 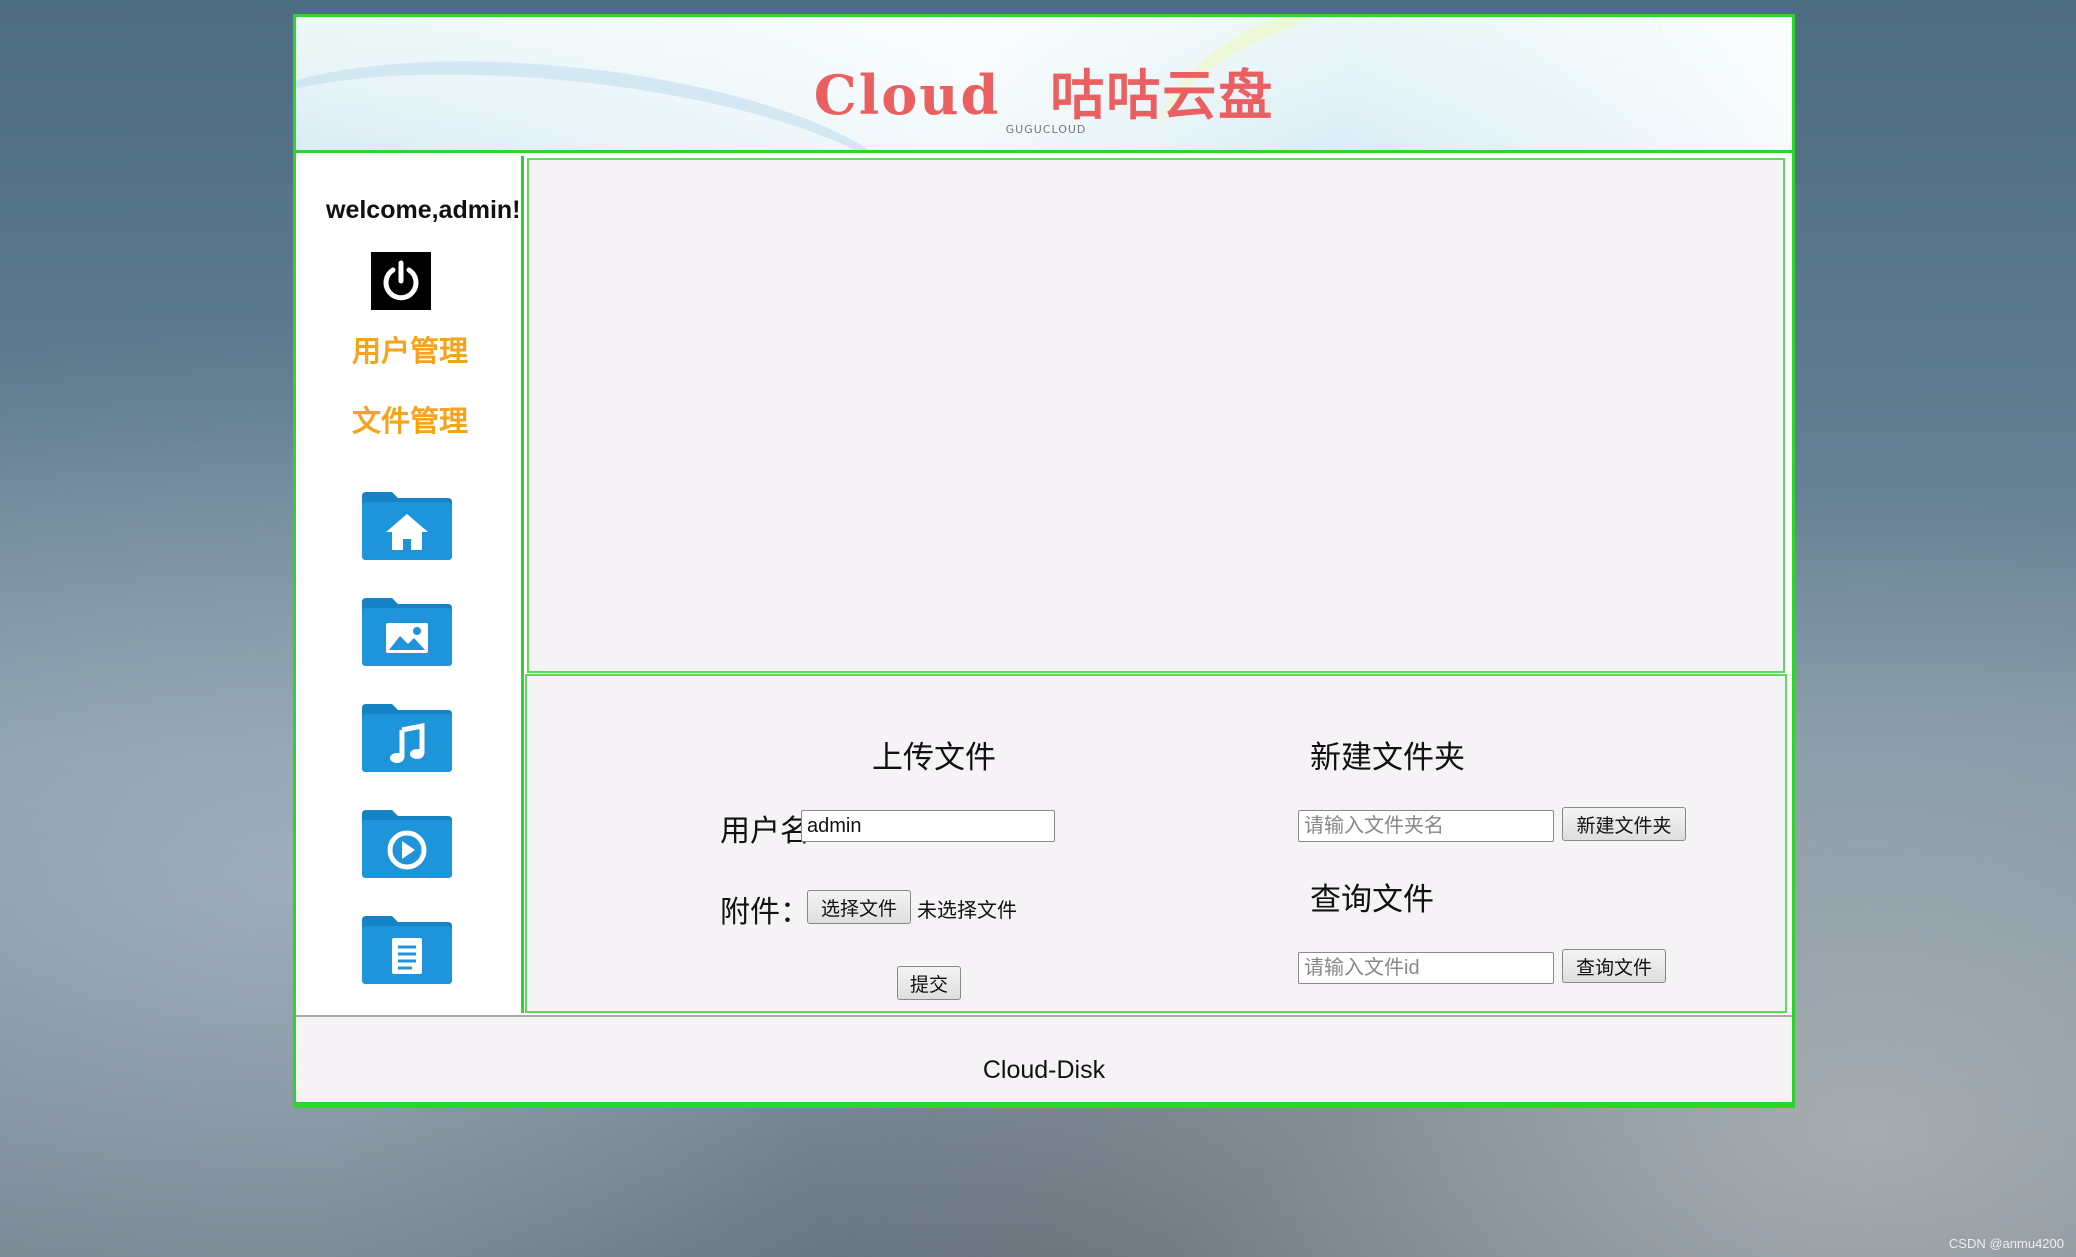 What do you see at coordinates (423, 210) in the screenshot?
I see `welcome-text: welcome,admin!` at bounding box center [423, 210].